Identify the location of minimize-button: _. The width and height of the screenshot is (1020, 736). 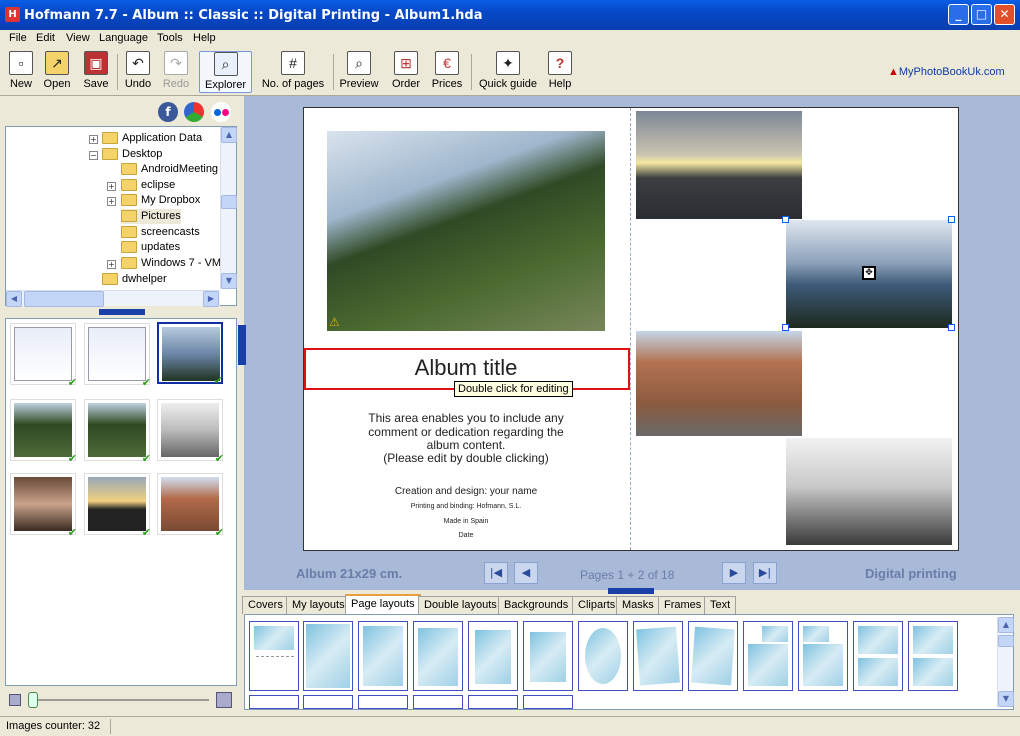
(958, 14).